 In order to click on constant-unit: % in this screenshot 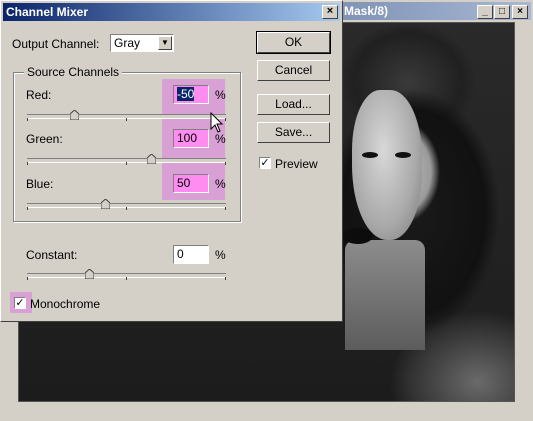, I will do `click(220, 255)`.